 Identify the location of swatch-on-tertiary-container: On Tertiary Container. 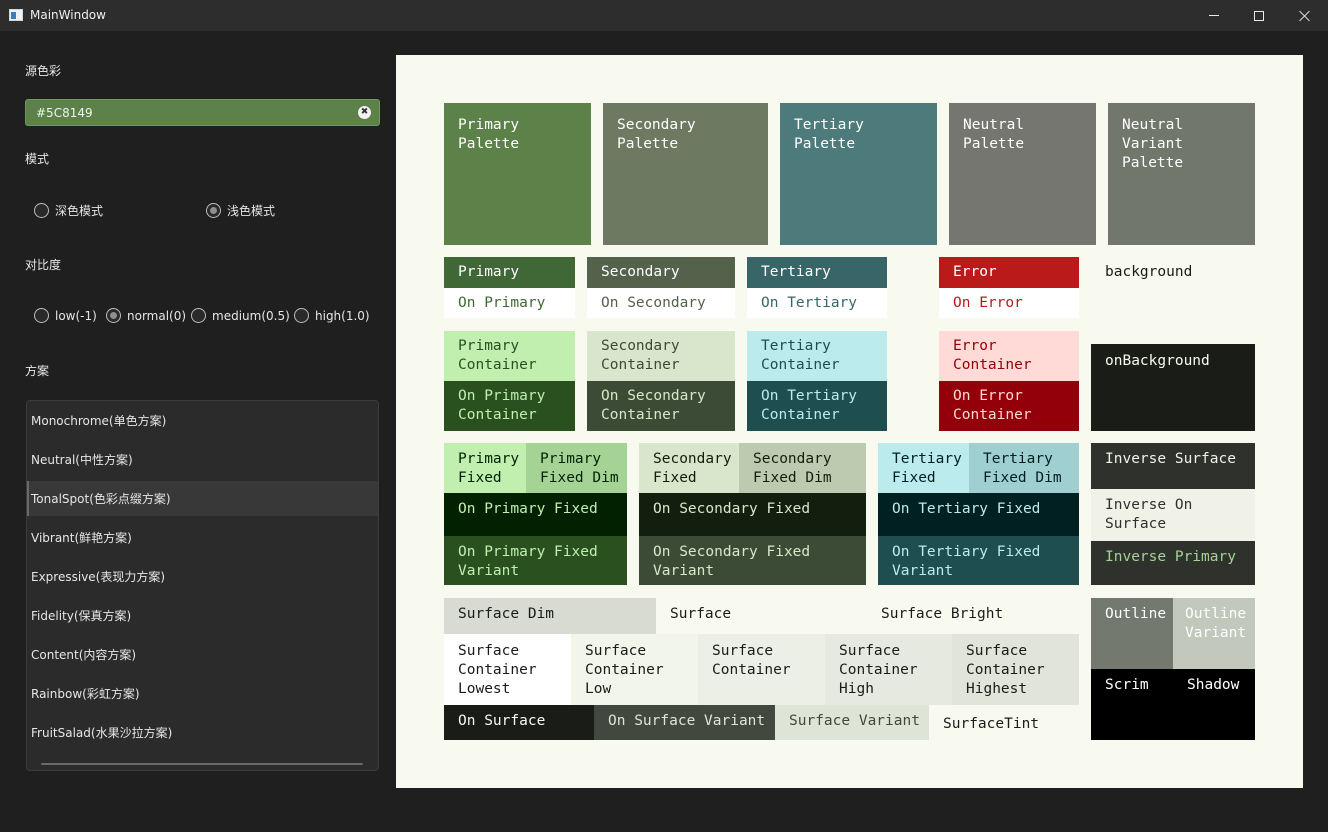
(817, 406).